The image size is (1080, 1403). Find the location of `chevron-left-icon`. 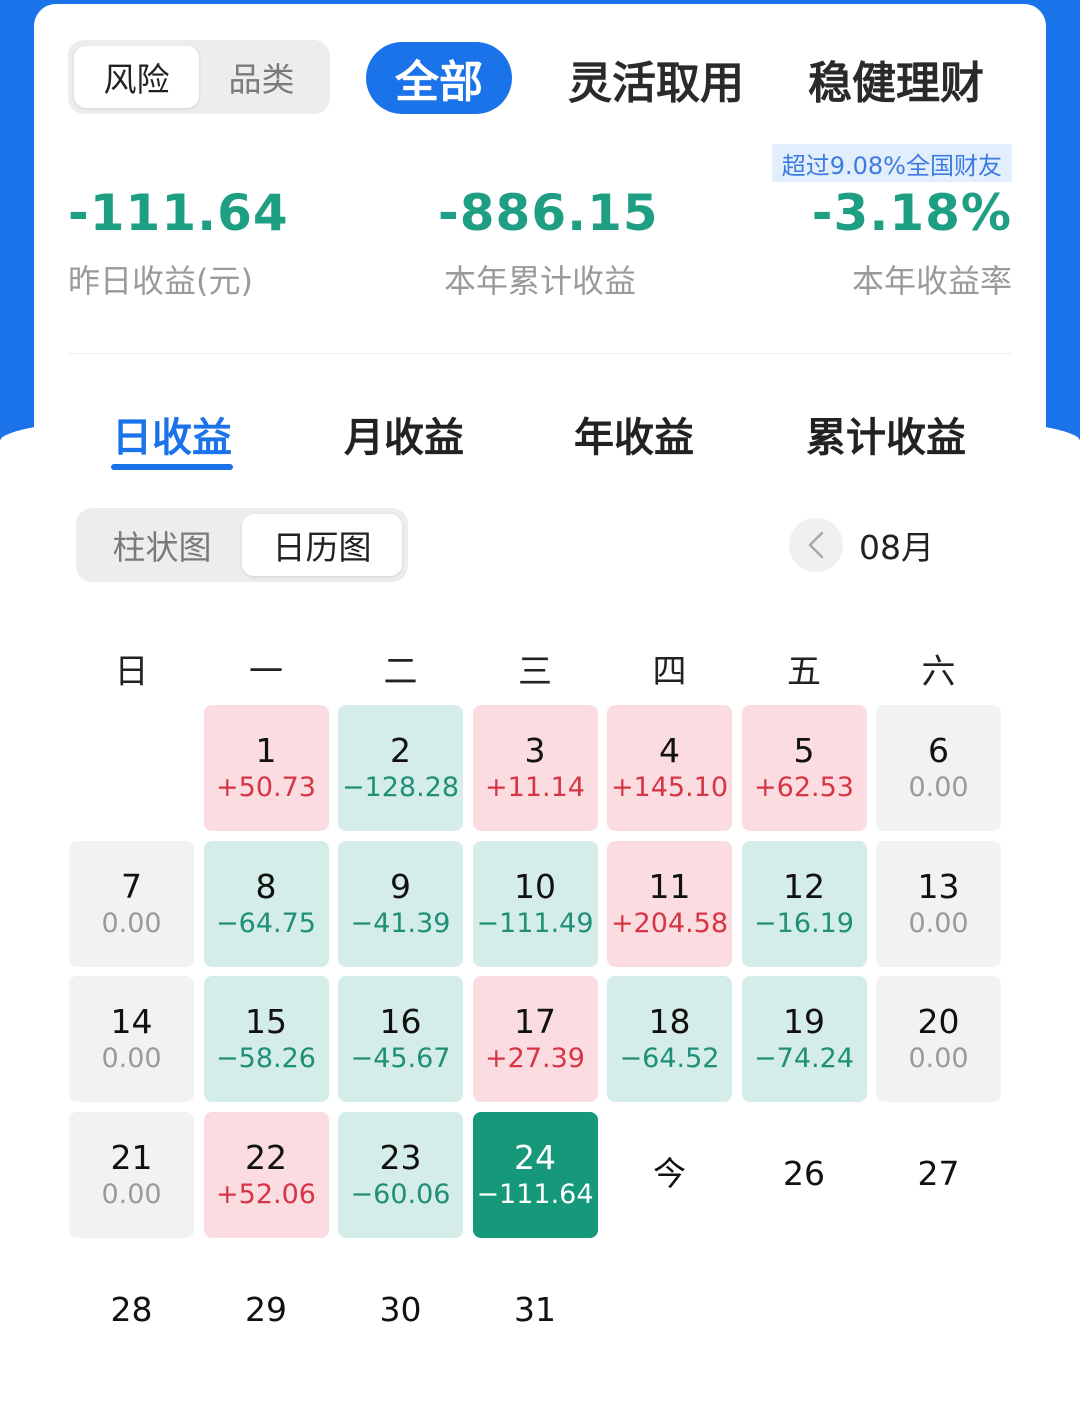

chevron-left-icon is located at coordinates (816, 545).